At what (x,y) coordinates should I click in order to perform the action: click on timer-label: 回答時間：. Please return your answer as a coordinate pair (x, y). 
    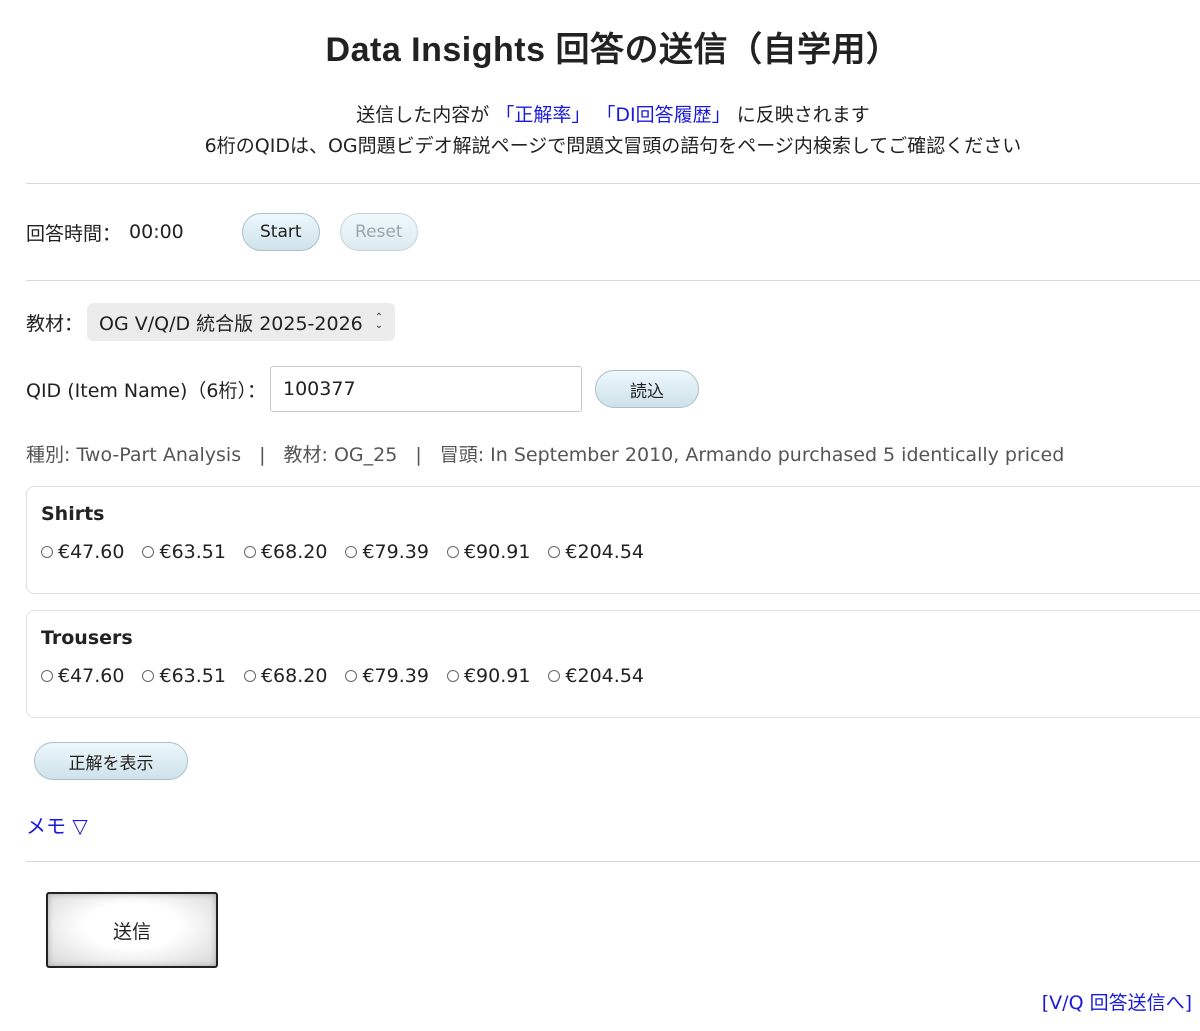
    Looking at the image, I should click on (74, 233).